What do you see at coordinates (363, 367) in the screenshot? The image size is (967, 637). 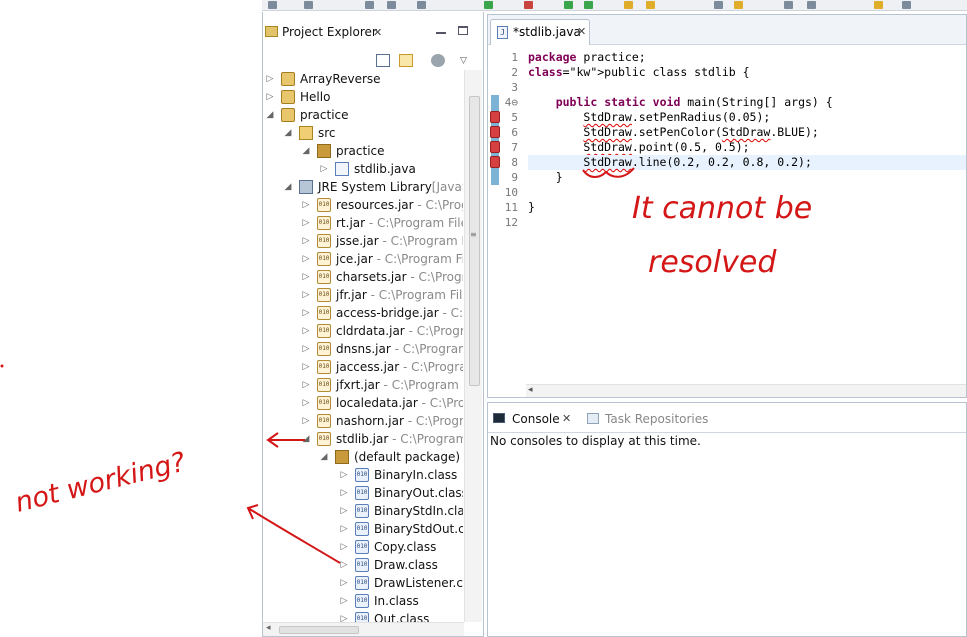 I see `tree-item: ▷ 010 jaccess.jar - C:\Progran` at bounding box center [363, 367].